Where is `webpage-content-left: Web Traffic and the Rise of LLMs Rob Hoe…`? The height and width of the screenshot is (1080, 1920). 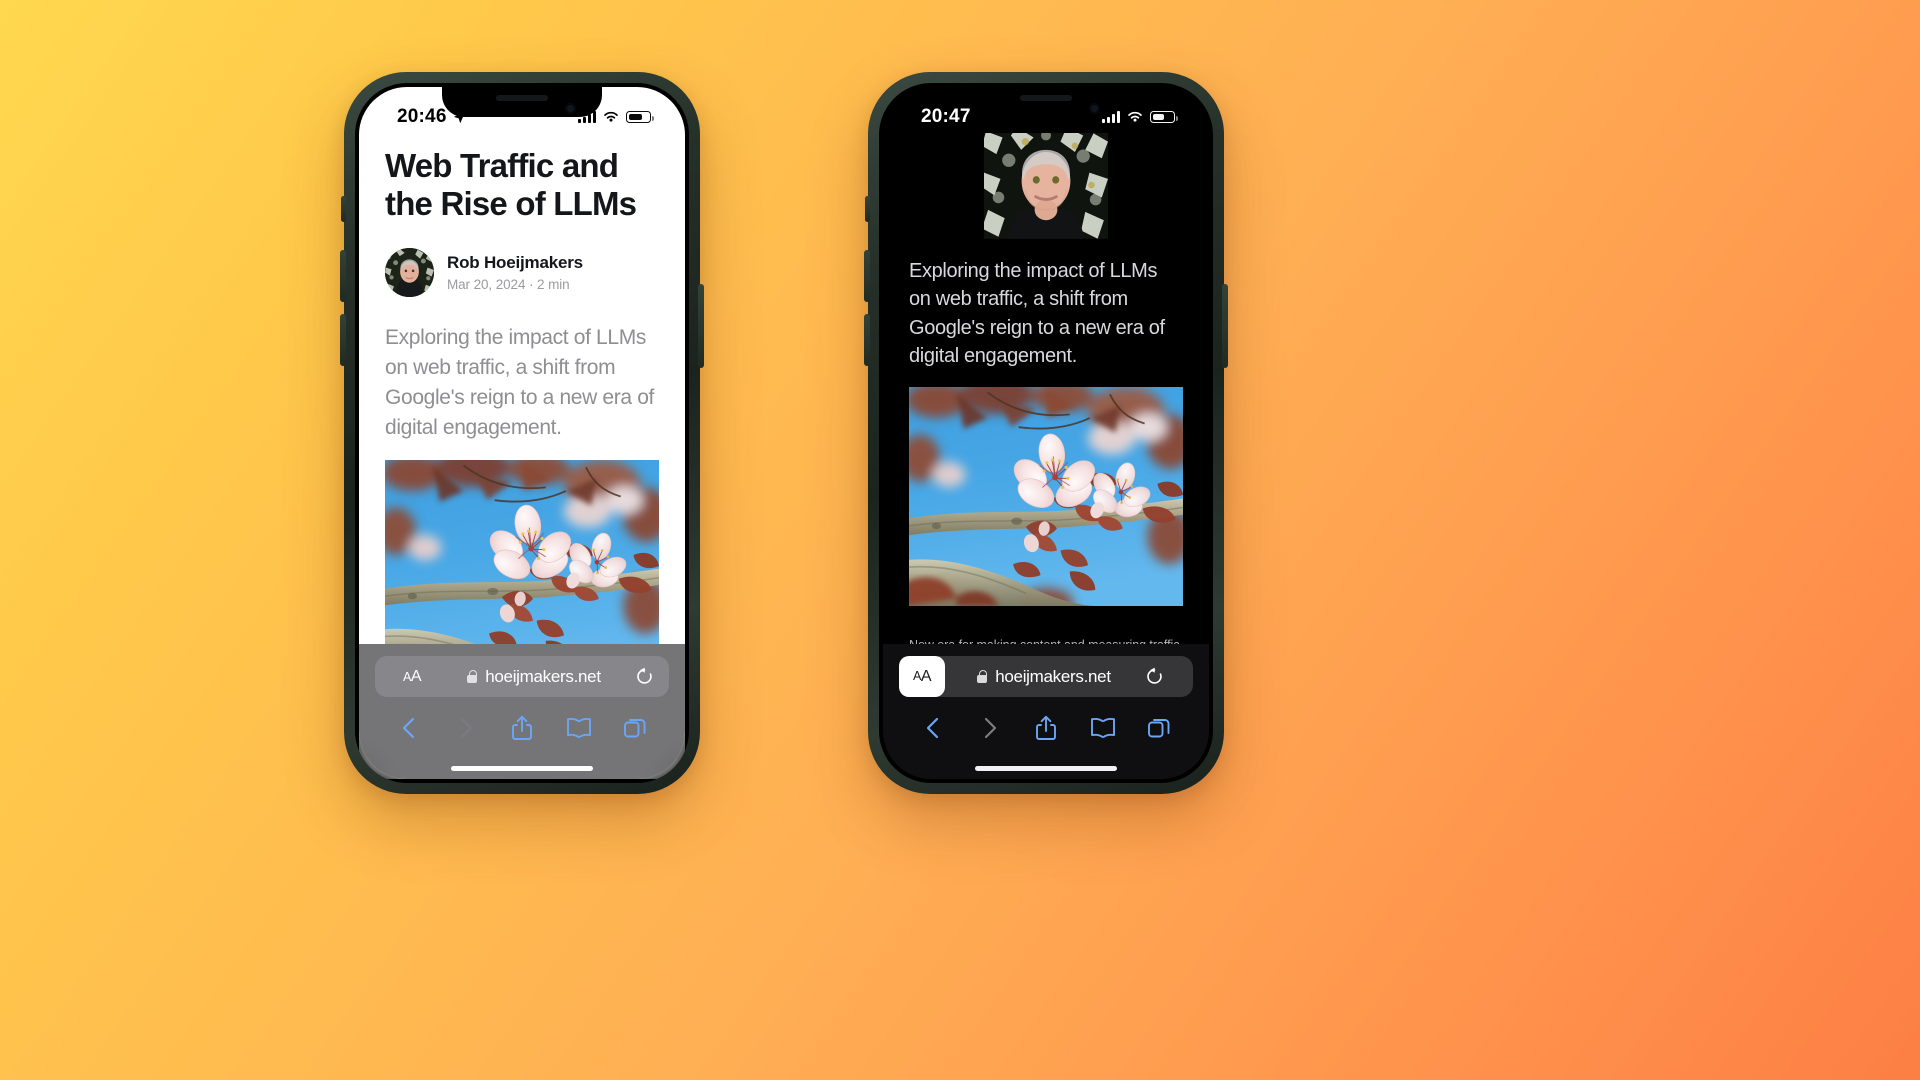 webpage-content-left: Web Traffic and the Rise of LLMs Rob Hoe… is located at coordinates (522, 388).